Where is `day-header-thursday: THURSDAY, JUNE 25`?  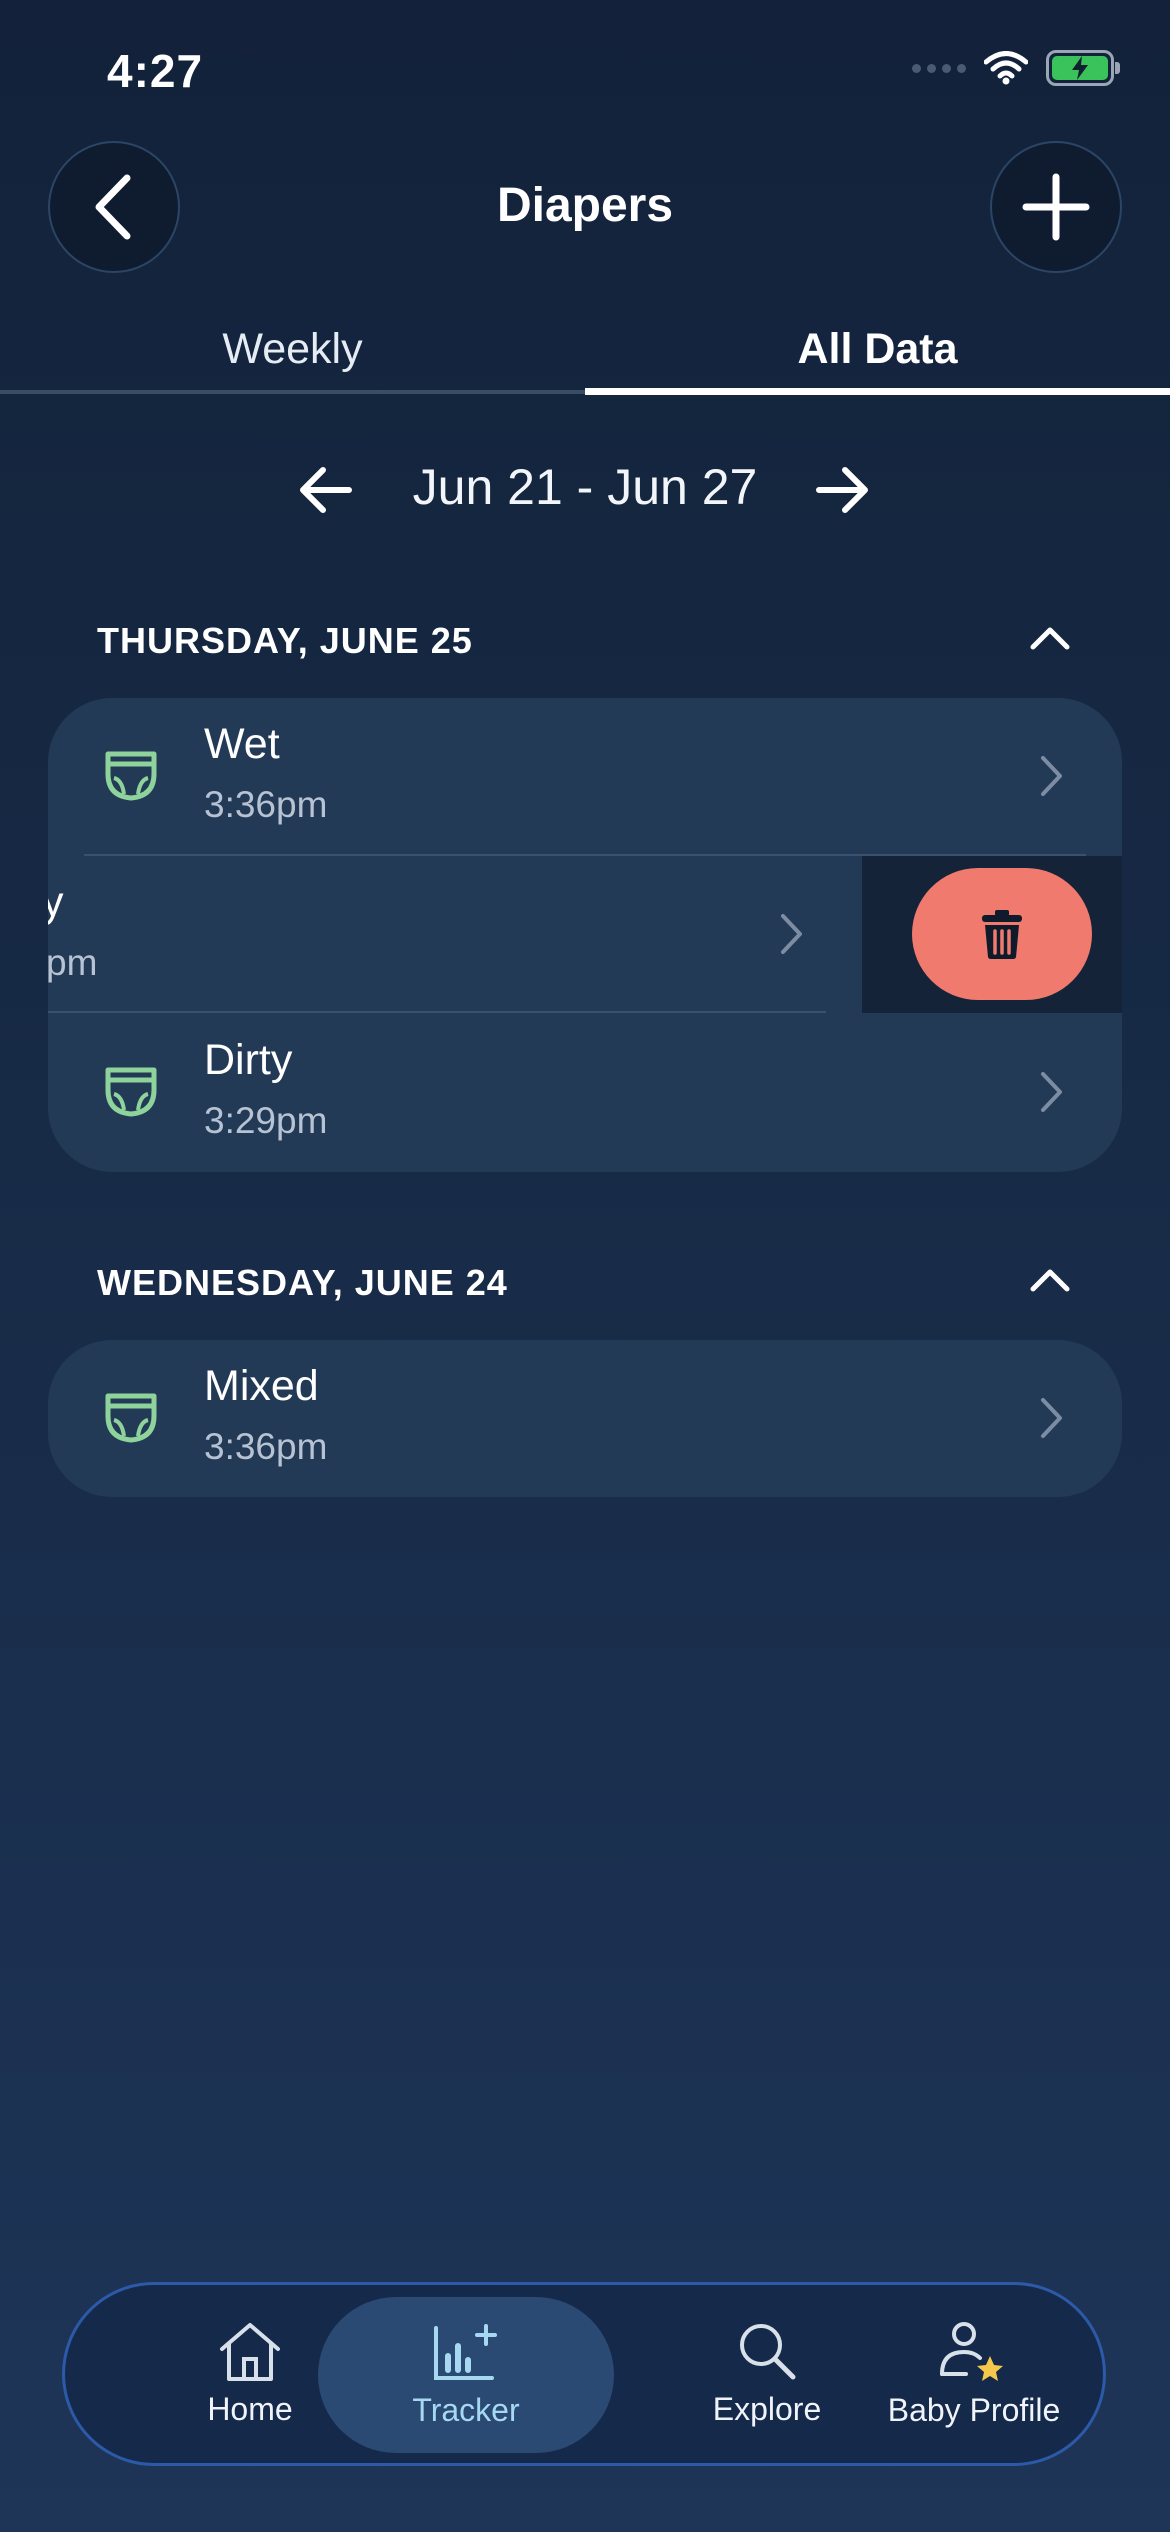
day-header-thursday: THURSDAY, JUNE 25 is located at coordinates (285, 640).